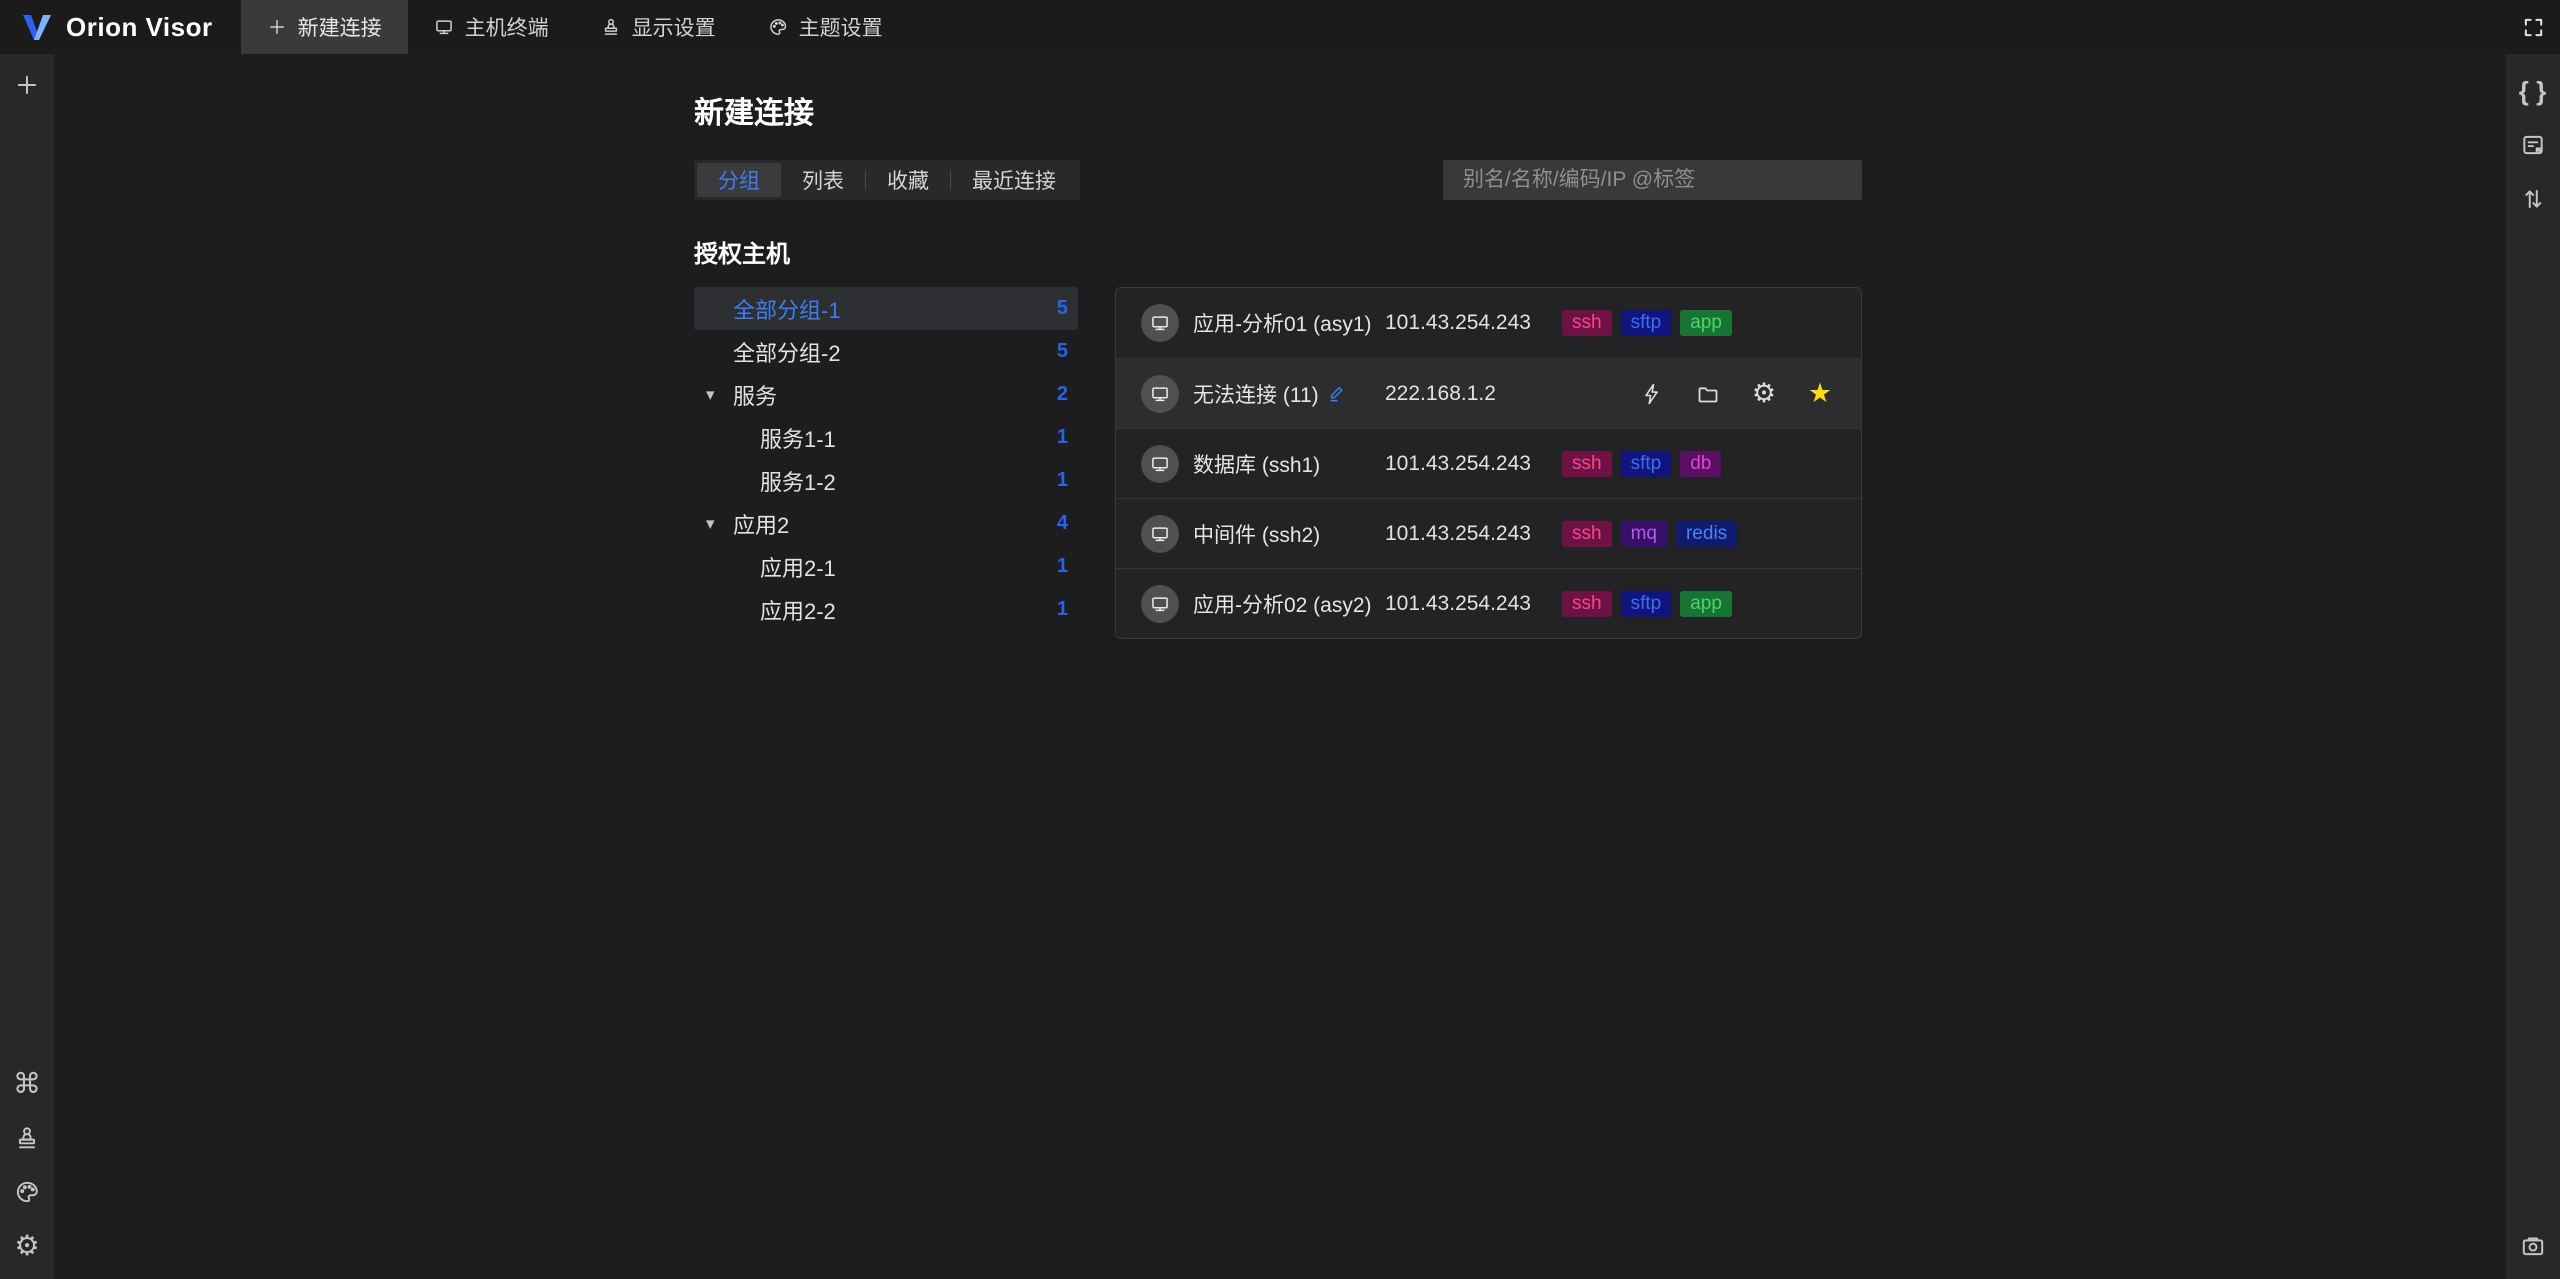  I want to click on tree-item: ▾ 服务 2, so click(886, 394).